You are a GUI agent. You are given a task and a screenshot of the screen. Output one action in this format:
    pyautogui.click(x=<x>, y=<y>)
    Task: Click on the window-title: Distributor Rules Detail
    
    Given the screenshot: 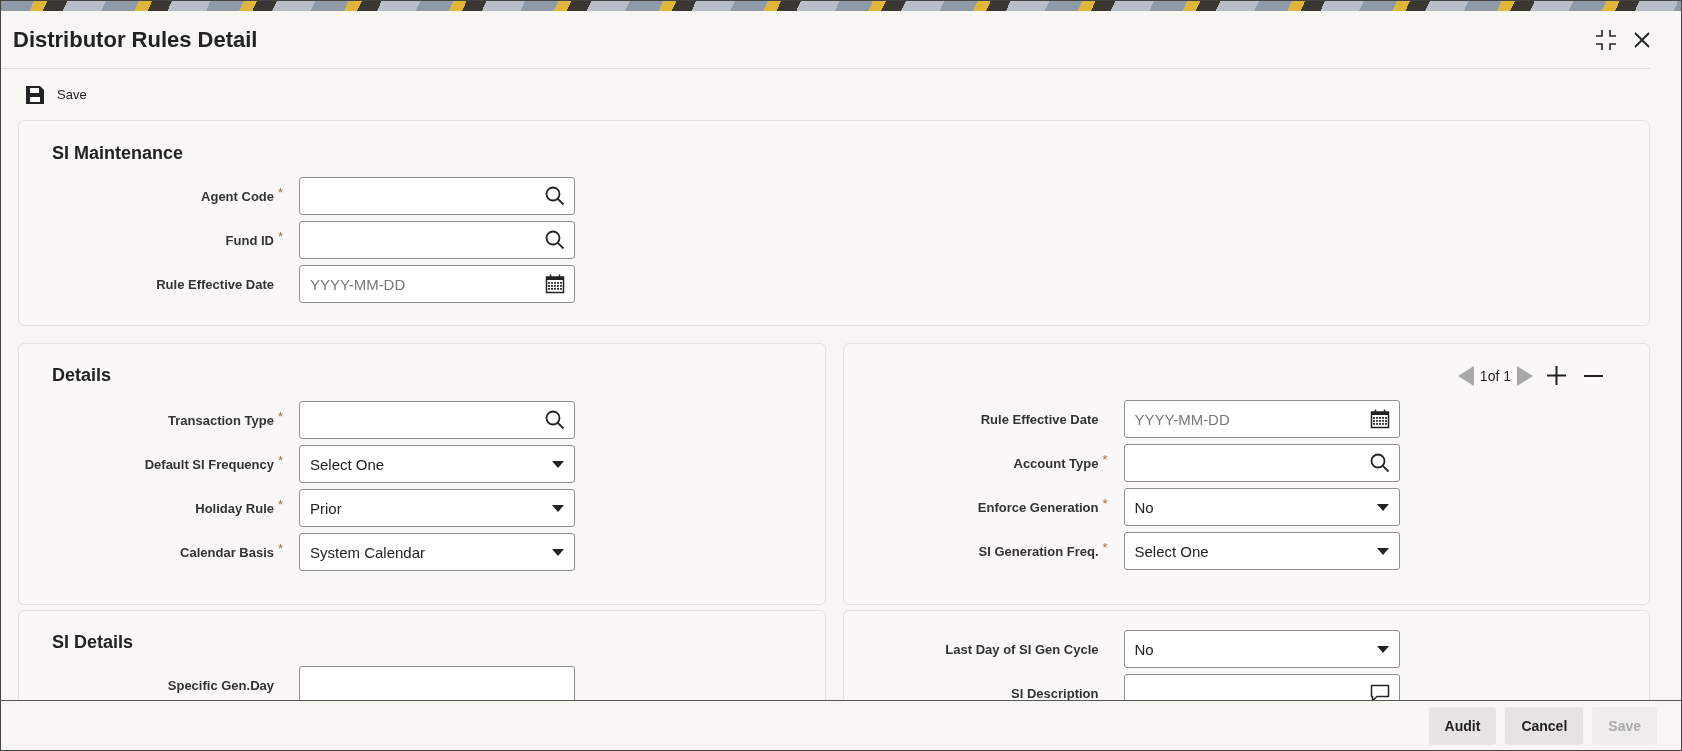 What is the action you would take?
    pyautogui.click(x=135, y=39)
    